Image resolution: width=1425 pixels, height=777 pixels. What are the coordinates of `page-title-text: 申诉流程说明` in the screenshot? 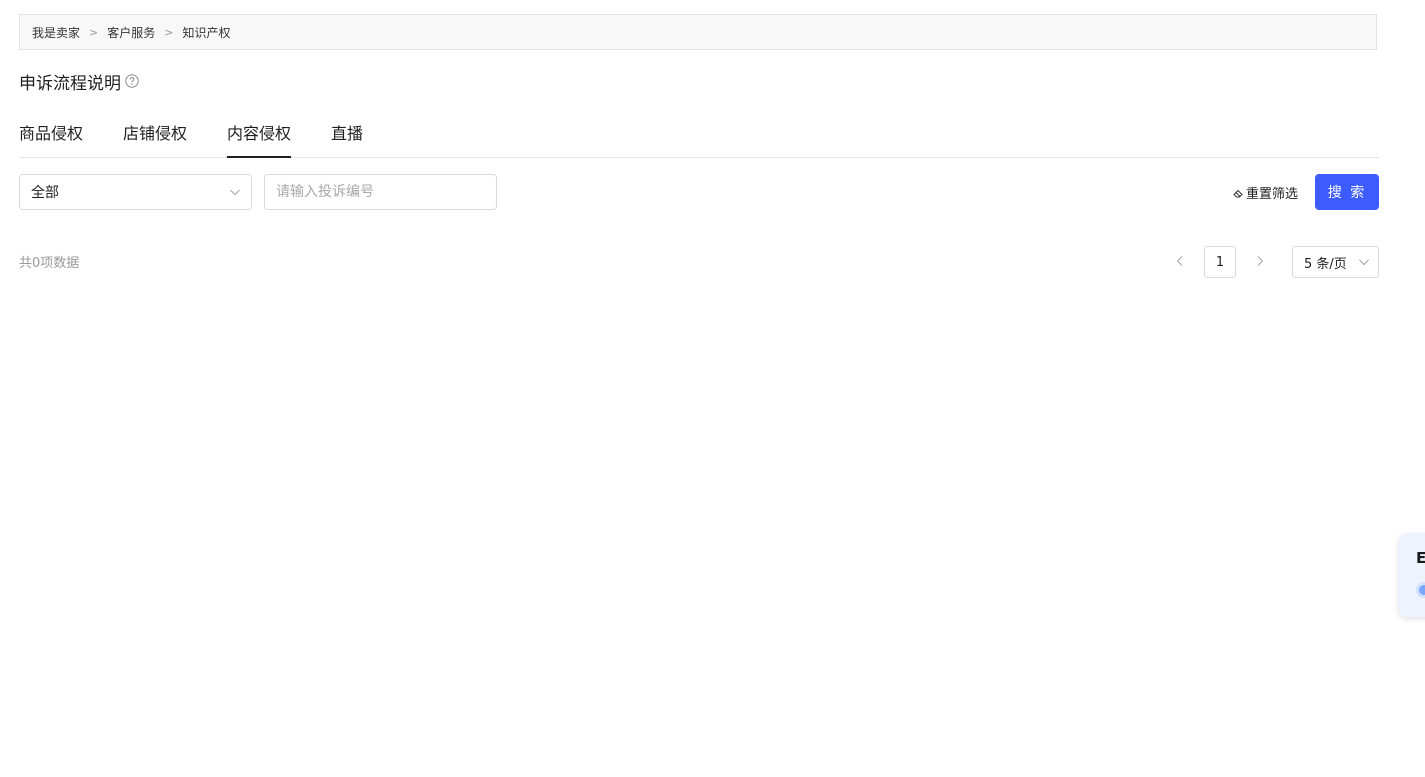 It's located at (70, 83).